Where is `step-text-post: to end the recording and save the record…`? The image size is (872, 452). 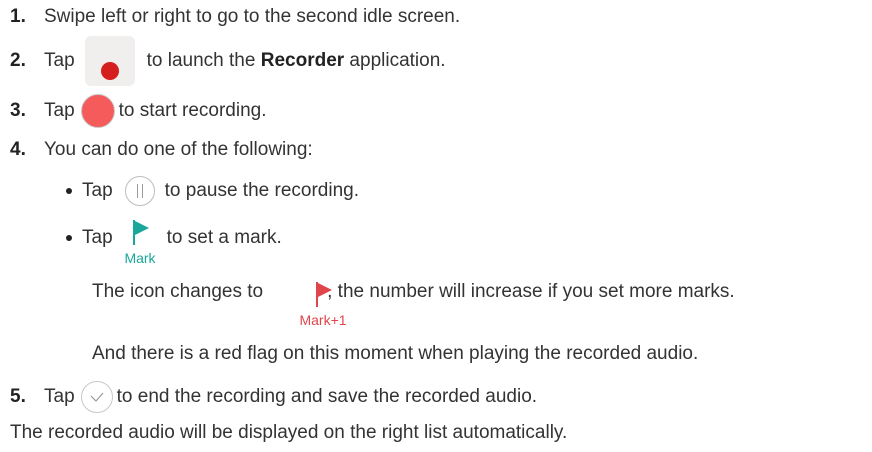 step-text-post: to end the recording and save the record… is located at coordinates (327, 396).